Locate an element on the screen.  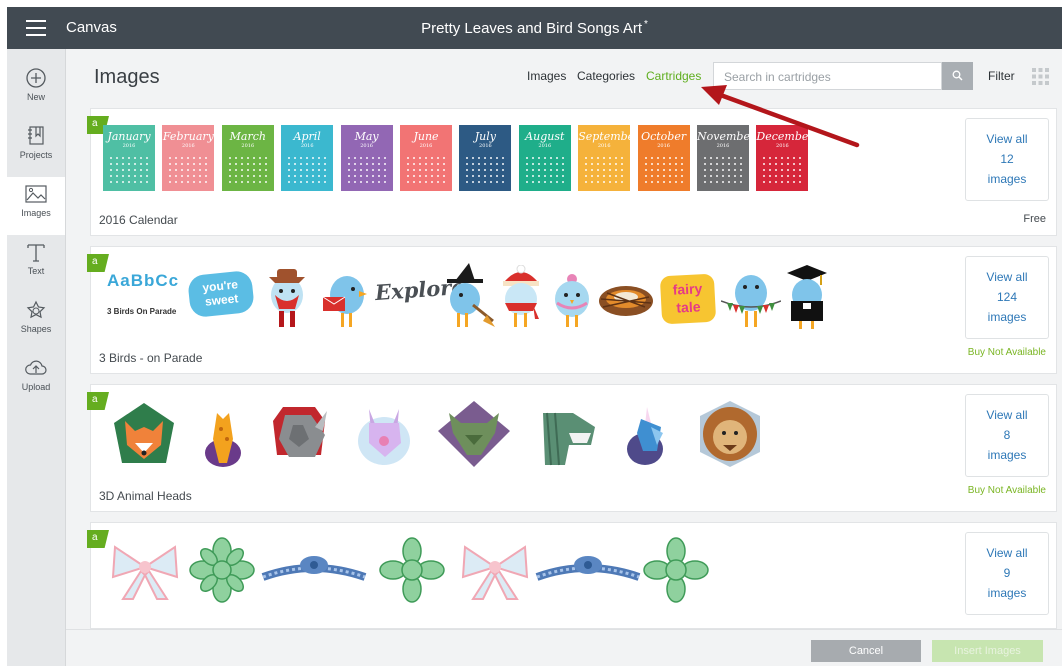
image-count: 9 is located at coordinates (1007, 573).